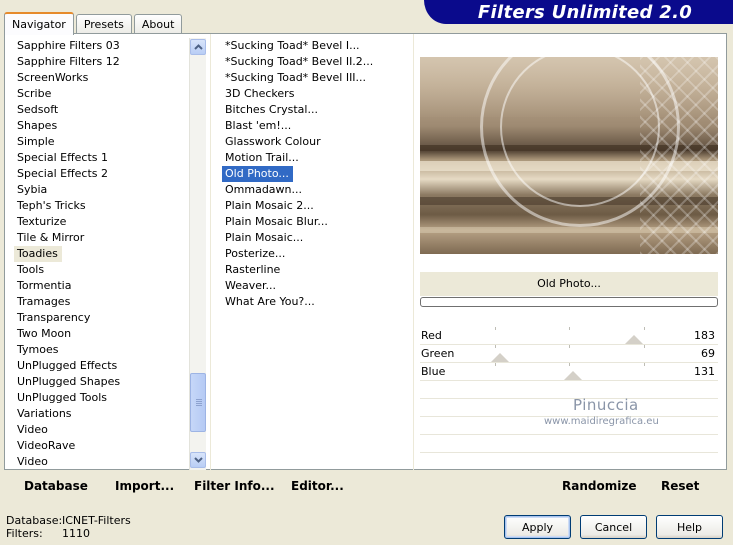  Describe the element at coordinates (101, 270) in the screenshot. I see `list-item: Tools` at that location.